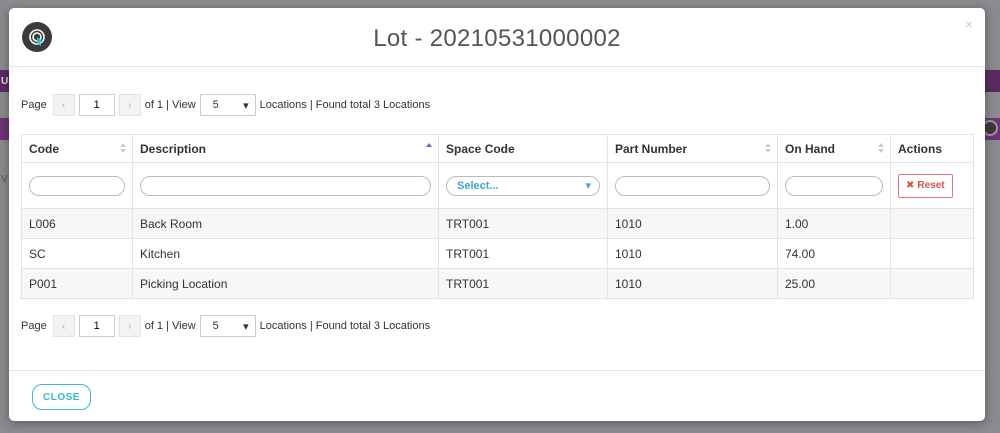 This screenshot has height=433, width=1000. I want to click on close-icon: ×, so click(969, 24).